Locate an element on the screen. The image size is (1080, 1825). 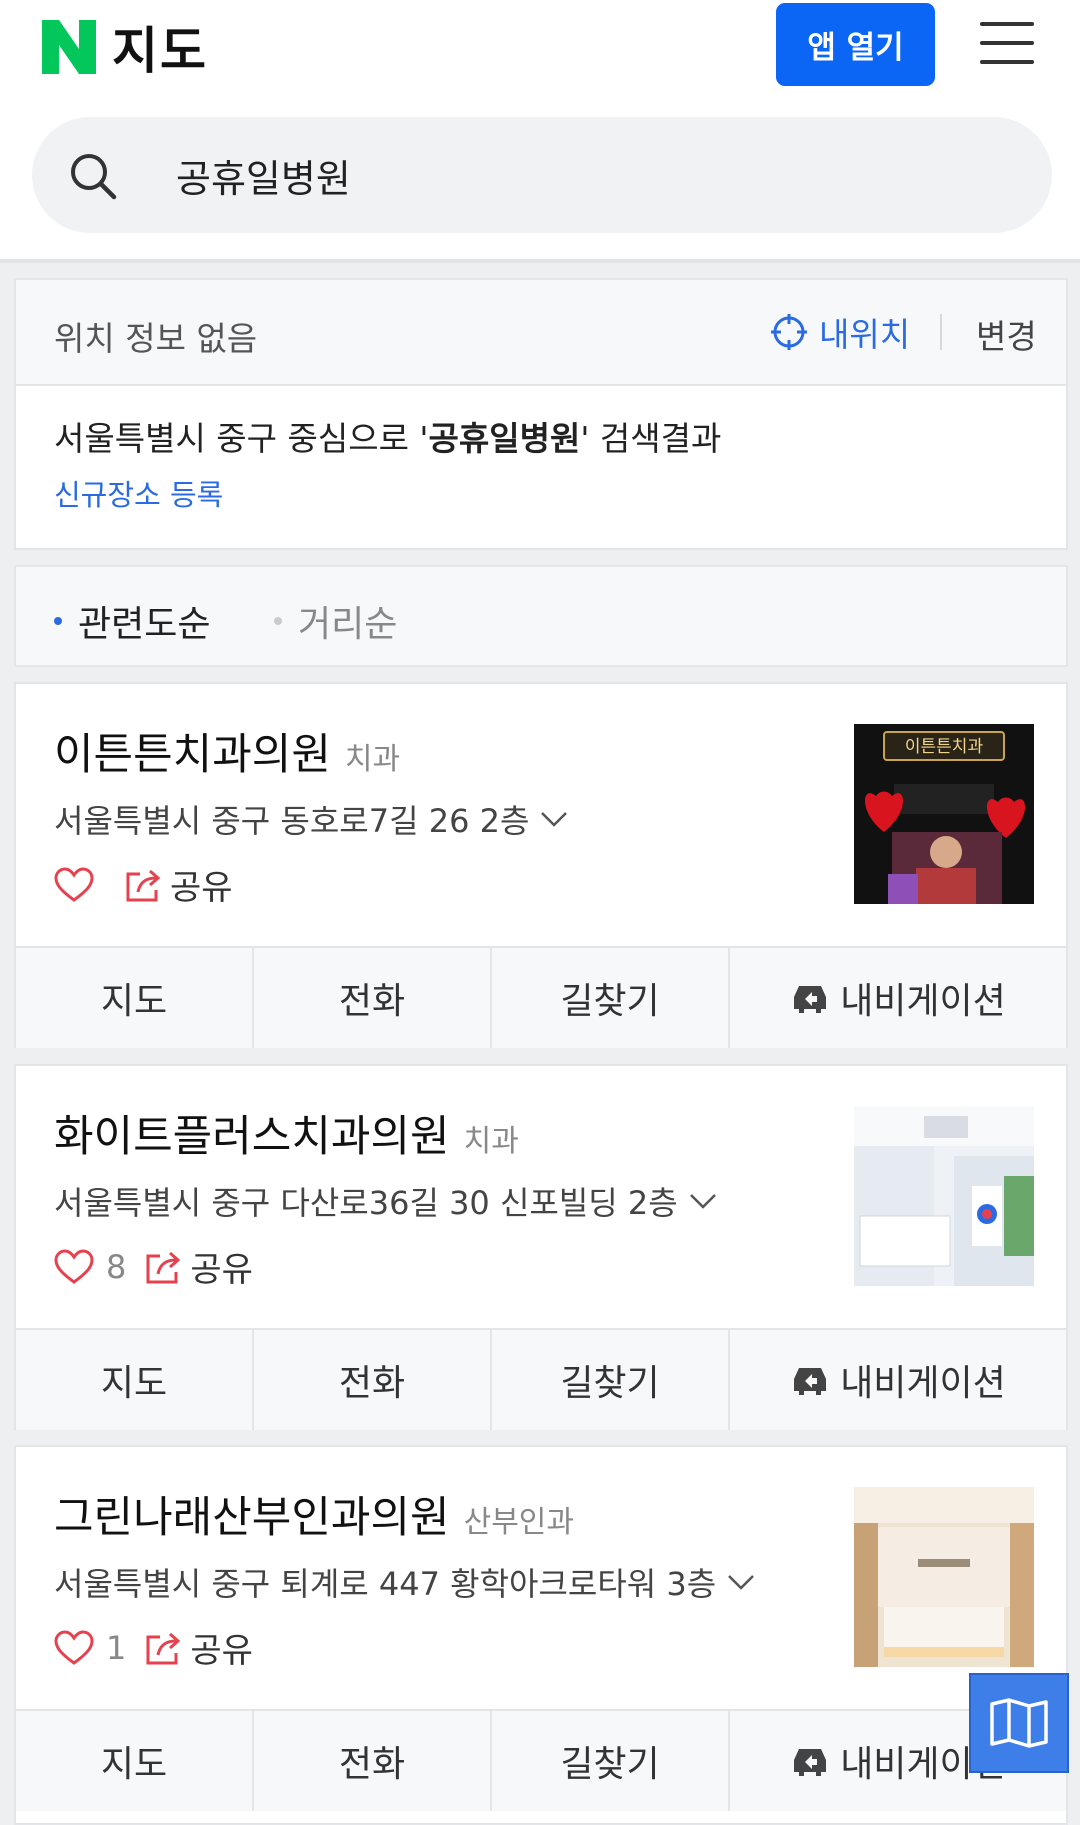
divider is located at coordinates (941, 332).